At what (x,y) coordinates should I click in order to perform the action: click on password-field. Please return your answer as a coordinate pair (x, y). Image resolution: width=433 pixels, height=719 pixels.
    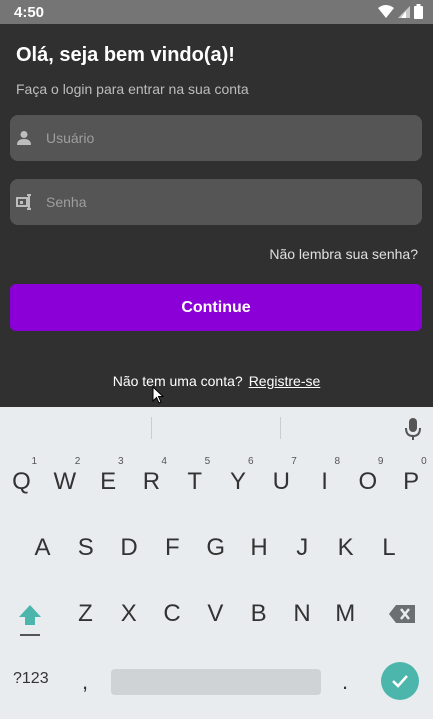
    Looking at the image, I should click on (216, 202).